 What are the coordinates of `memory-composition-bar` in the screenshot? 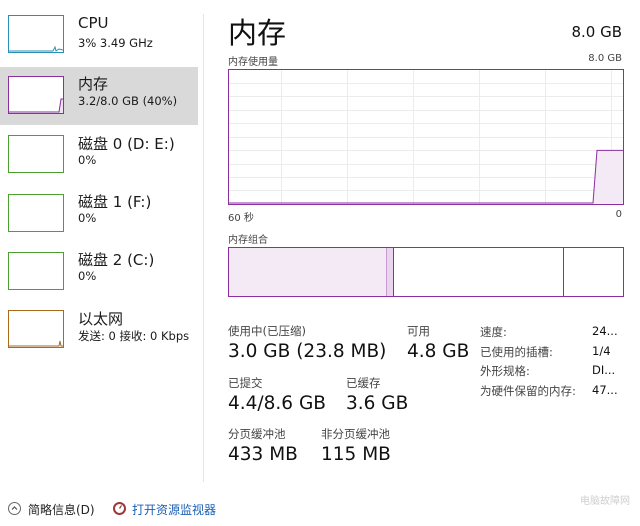 It's located at (426, 272).